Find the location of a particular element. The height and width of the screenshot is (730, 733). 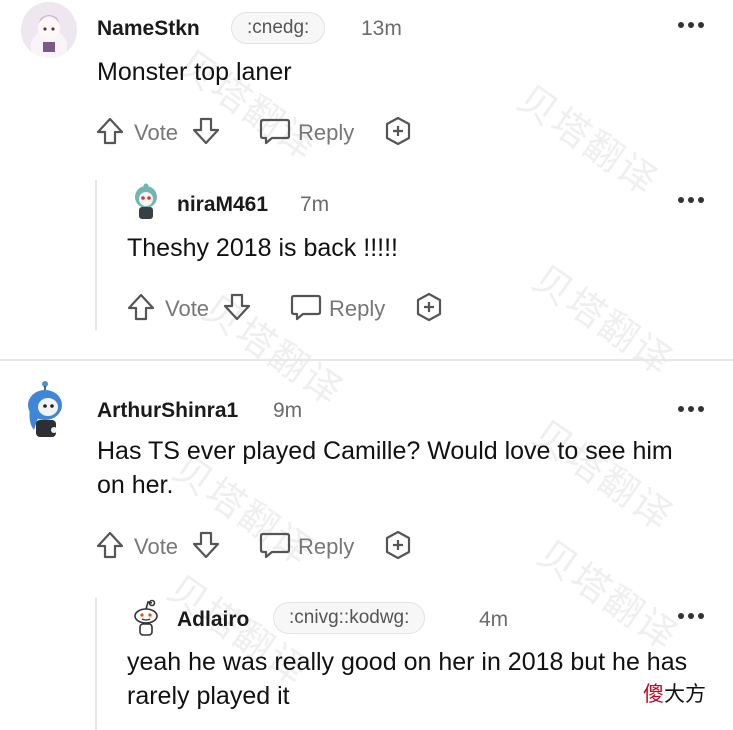

username: Adlairo is located at coordinates (213, 620).